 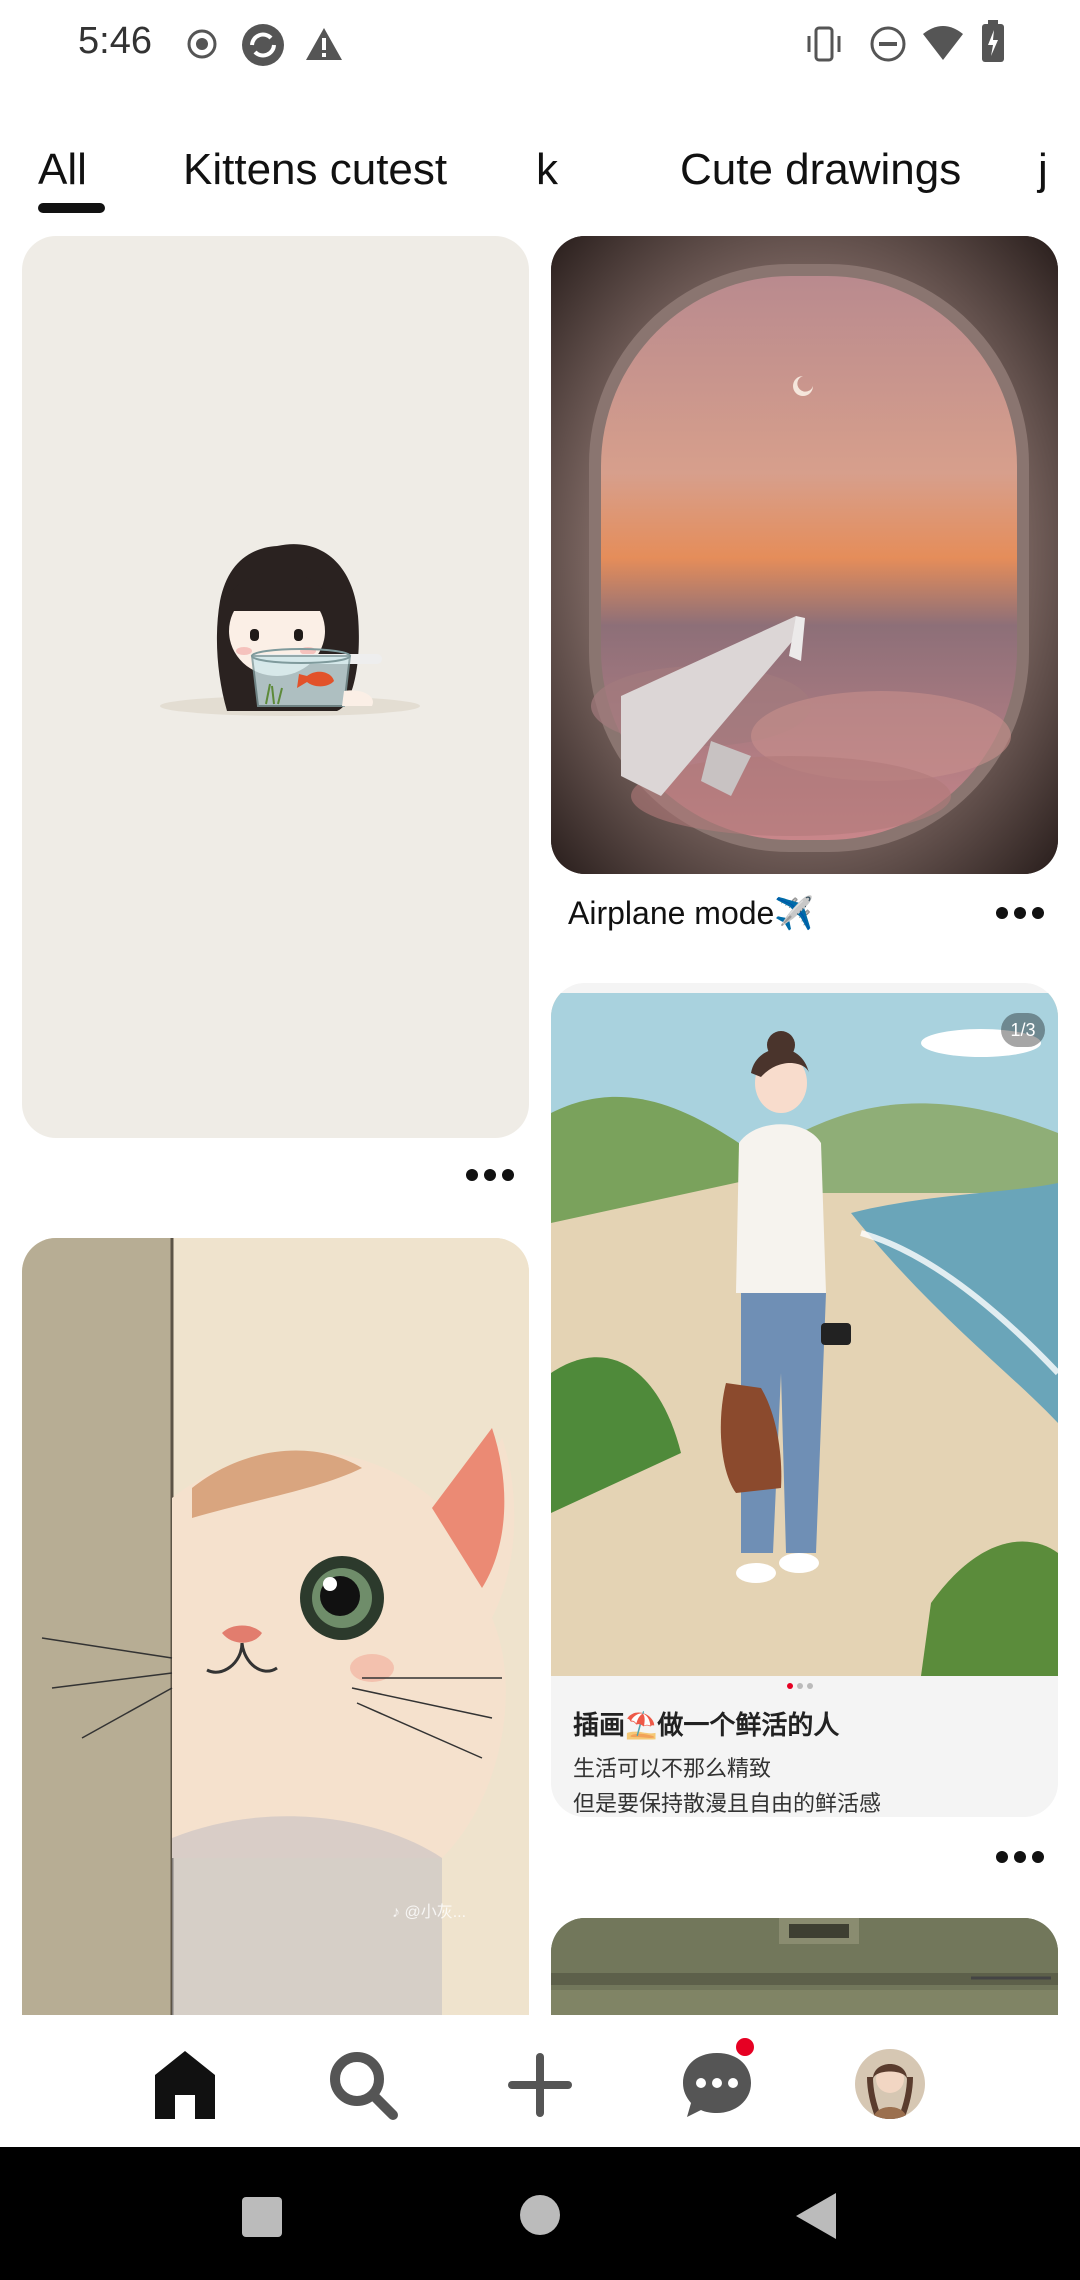 I want to click on board-tabs: All Kittens cutest k Cute drawings j, so click(x=540, y=180).